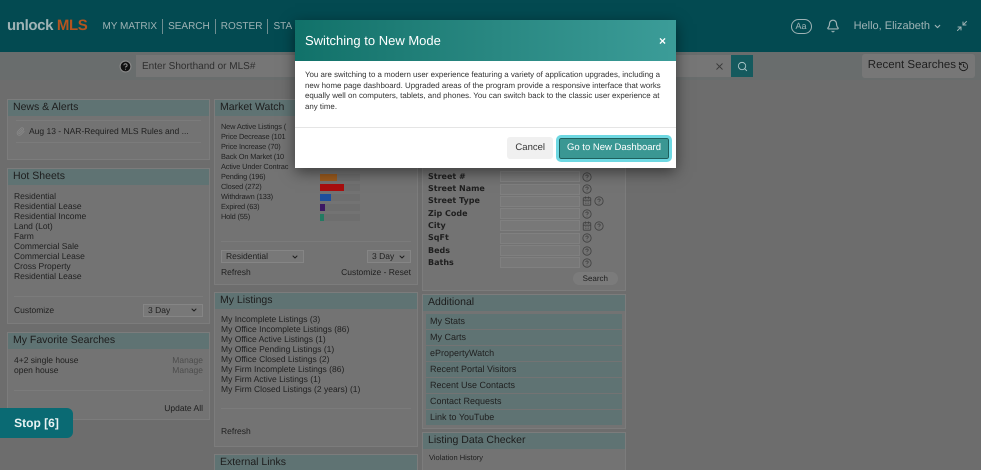  Describe the element at coordinates (448, 214) in the screenshot. I see `field-label: Zip Code` at that location.